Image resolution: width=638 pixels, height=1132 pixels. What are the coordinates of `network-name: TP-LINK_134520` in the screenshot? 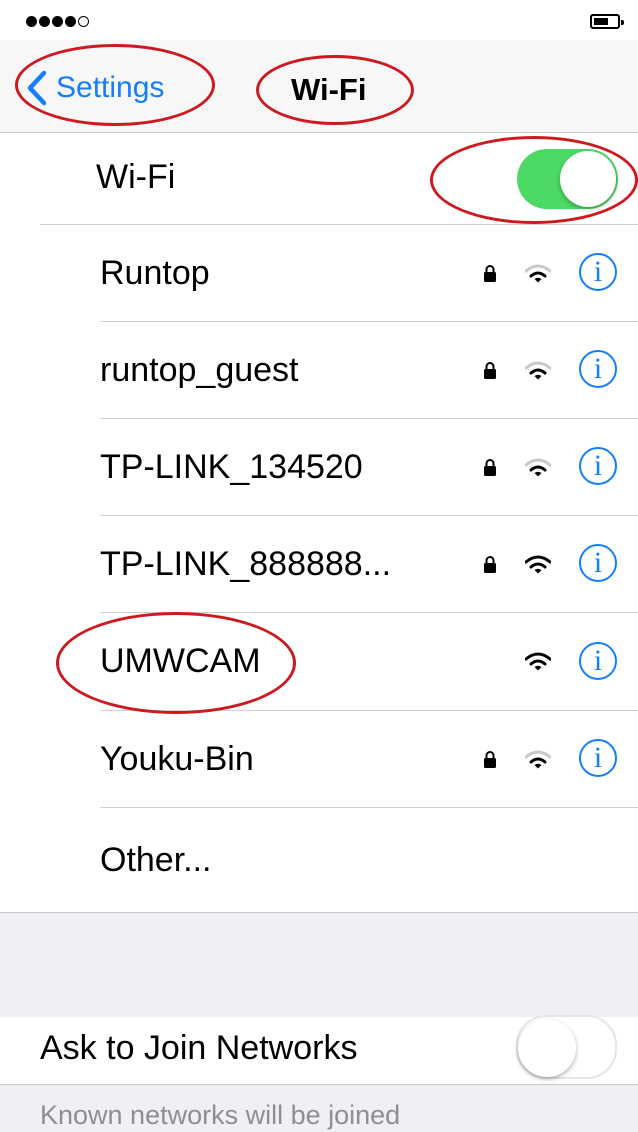 It's located at (231, 467).